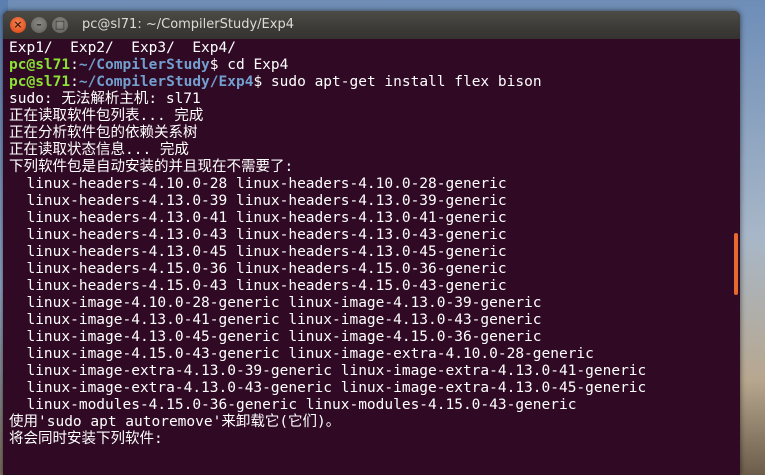 The height and width of the screenshot is (475, 765). I want to click on window-title: pc@sl71: ~/CompilerStudy/Exp4, so click(188, 24).